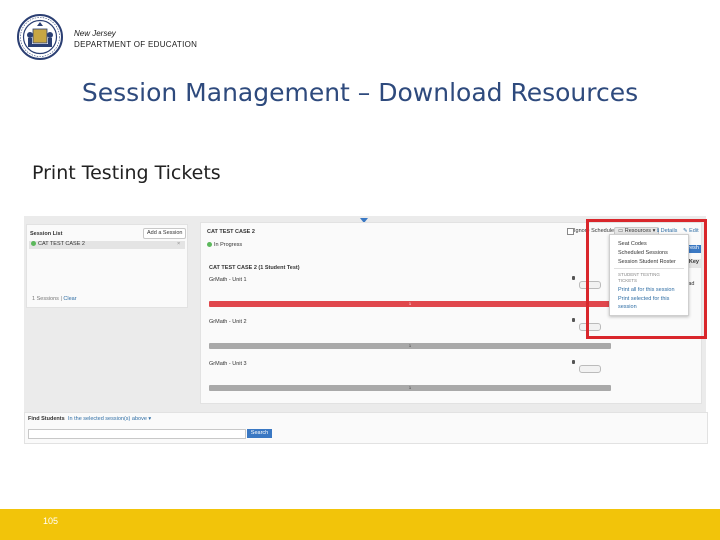 This screenshot has height=540, width=720. I want to click on highlight-box, so click(646, 279).